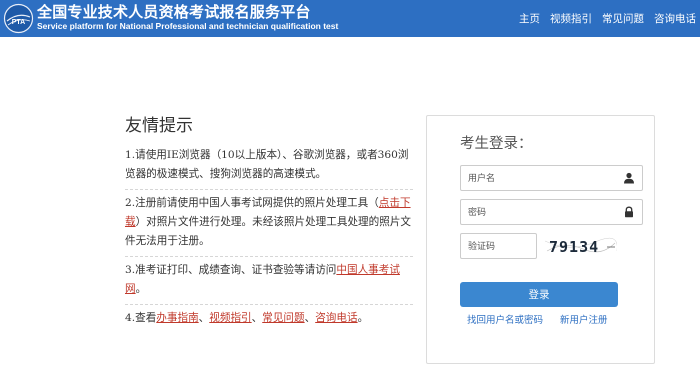 Image resolution: width=700 pixels, height=381 pixels. I want to click on nav-hotline: 咨询电话, so click(675, 18).